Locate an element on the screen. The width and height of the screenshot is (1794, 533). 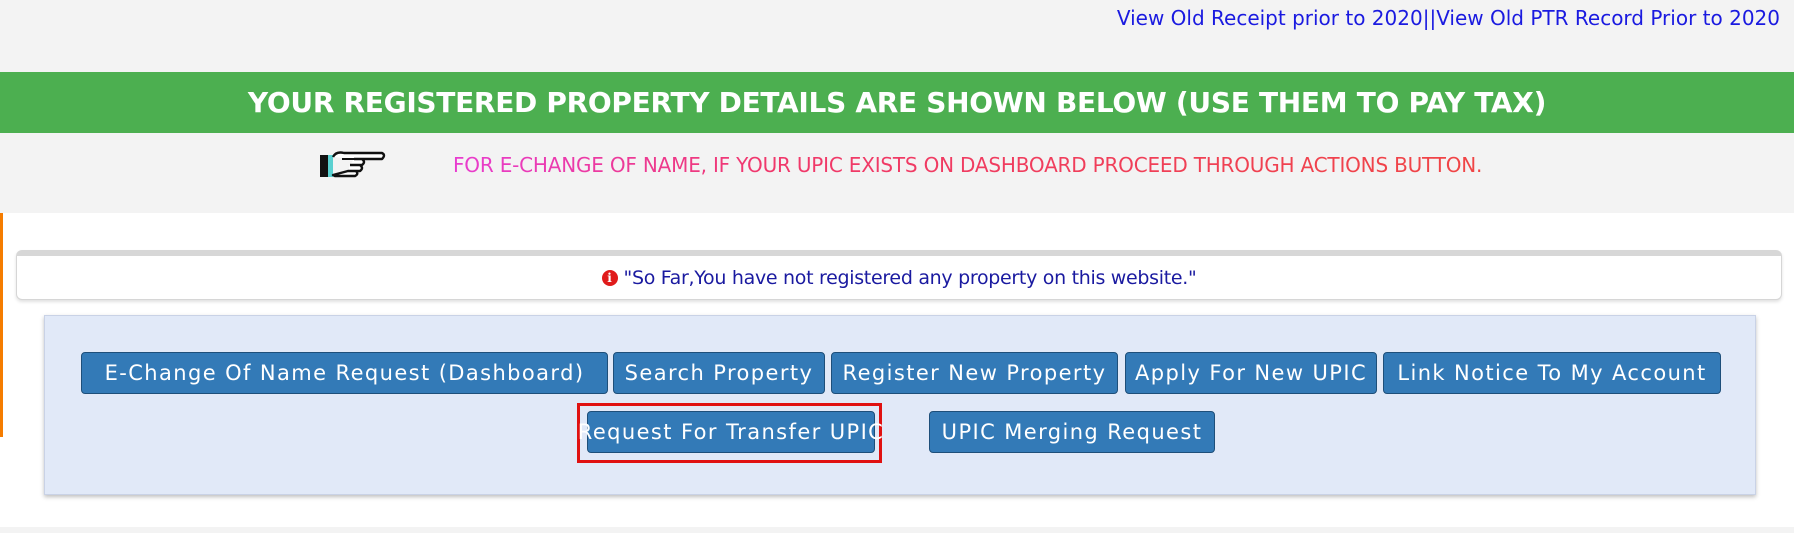
upic-merging-request-button: UPIC Merging Request is located at coordinates (1072, 432).